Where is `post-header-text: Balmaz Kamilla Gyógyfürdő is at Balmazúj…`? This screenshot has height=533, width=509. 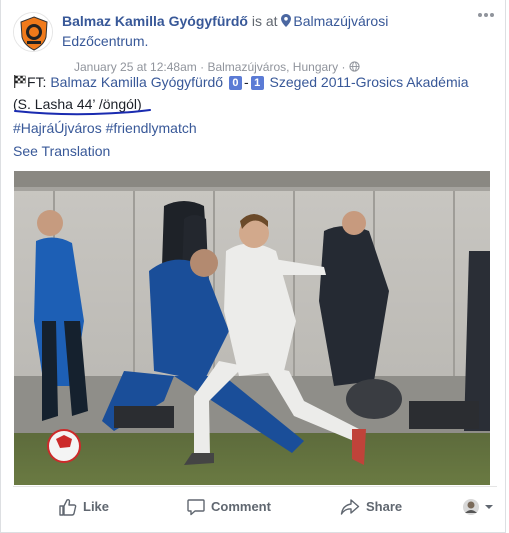 post-header-text: Balmaz Kamilla Gyógyfürdő is at Balmazúj… is located at coordinates (267, 31).